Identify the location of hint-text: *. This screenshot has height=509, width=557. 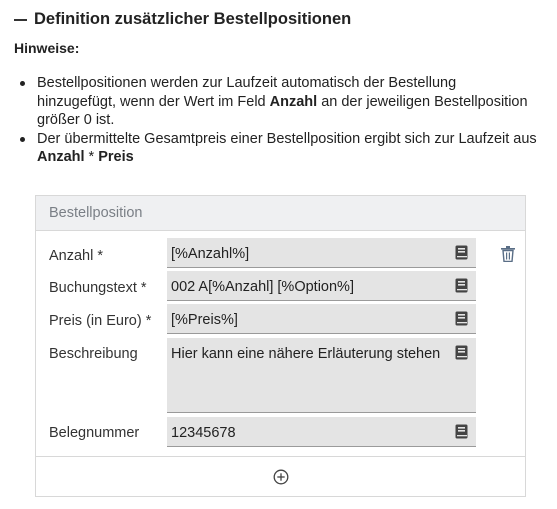
(91, 157).